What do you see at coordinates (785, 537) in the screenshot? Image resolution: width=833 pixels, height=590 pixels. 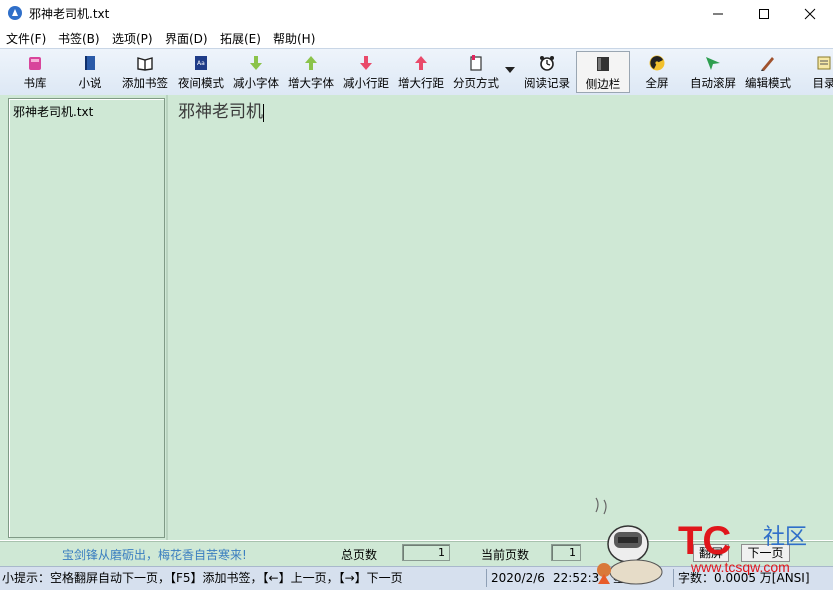 I see `watermark-suffix: 社区` at bounding box center [785, 537].